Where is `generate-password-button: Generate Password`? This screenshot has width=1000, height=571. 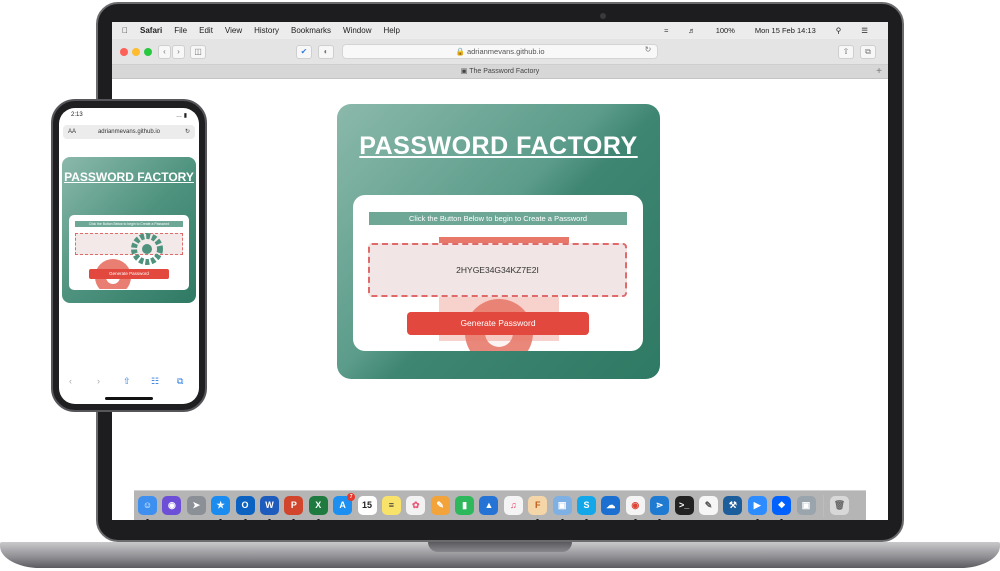
generate-password-button: Generate Password is located at coordinates (498, 323).